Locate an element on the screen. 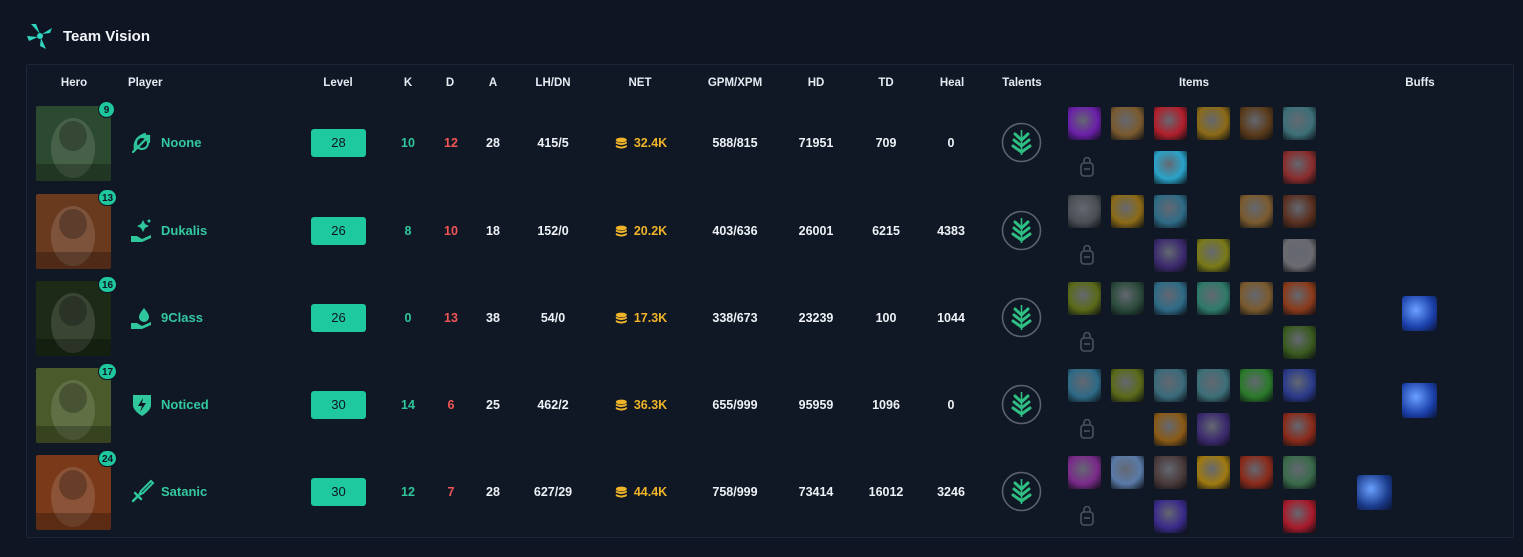 The height and width of the screenshot is (557, 1523). lhdn-value: 54/0 is located at coordinates (553, 318).